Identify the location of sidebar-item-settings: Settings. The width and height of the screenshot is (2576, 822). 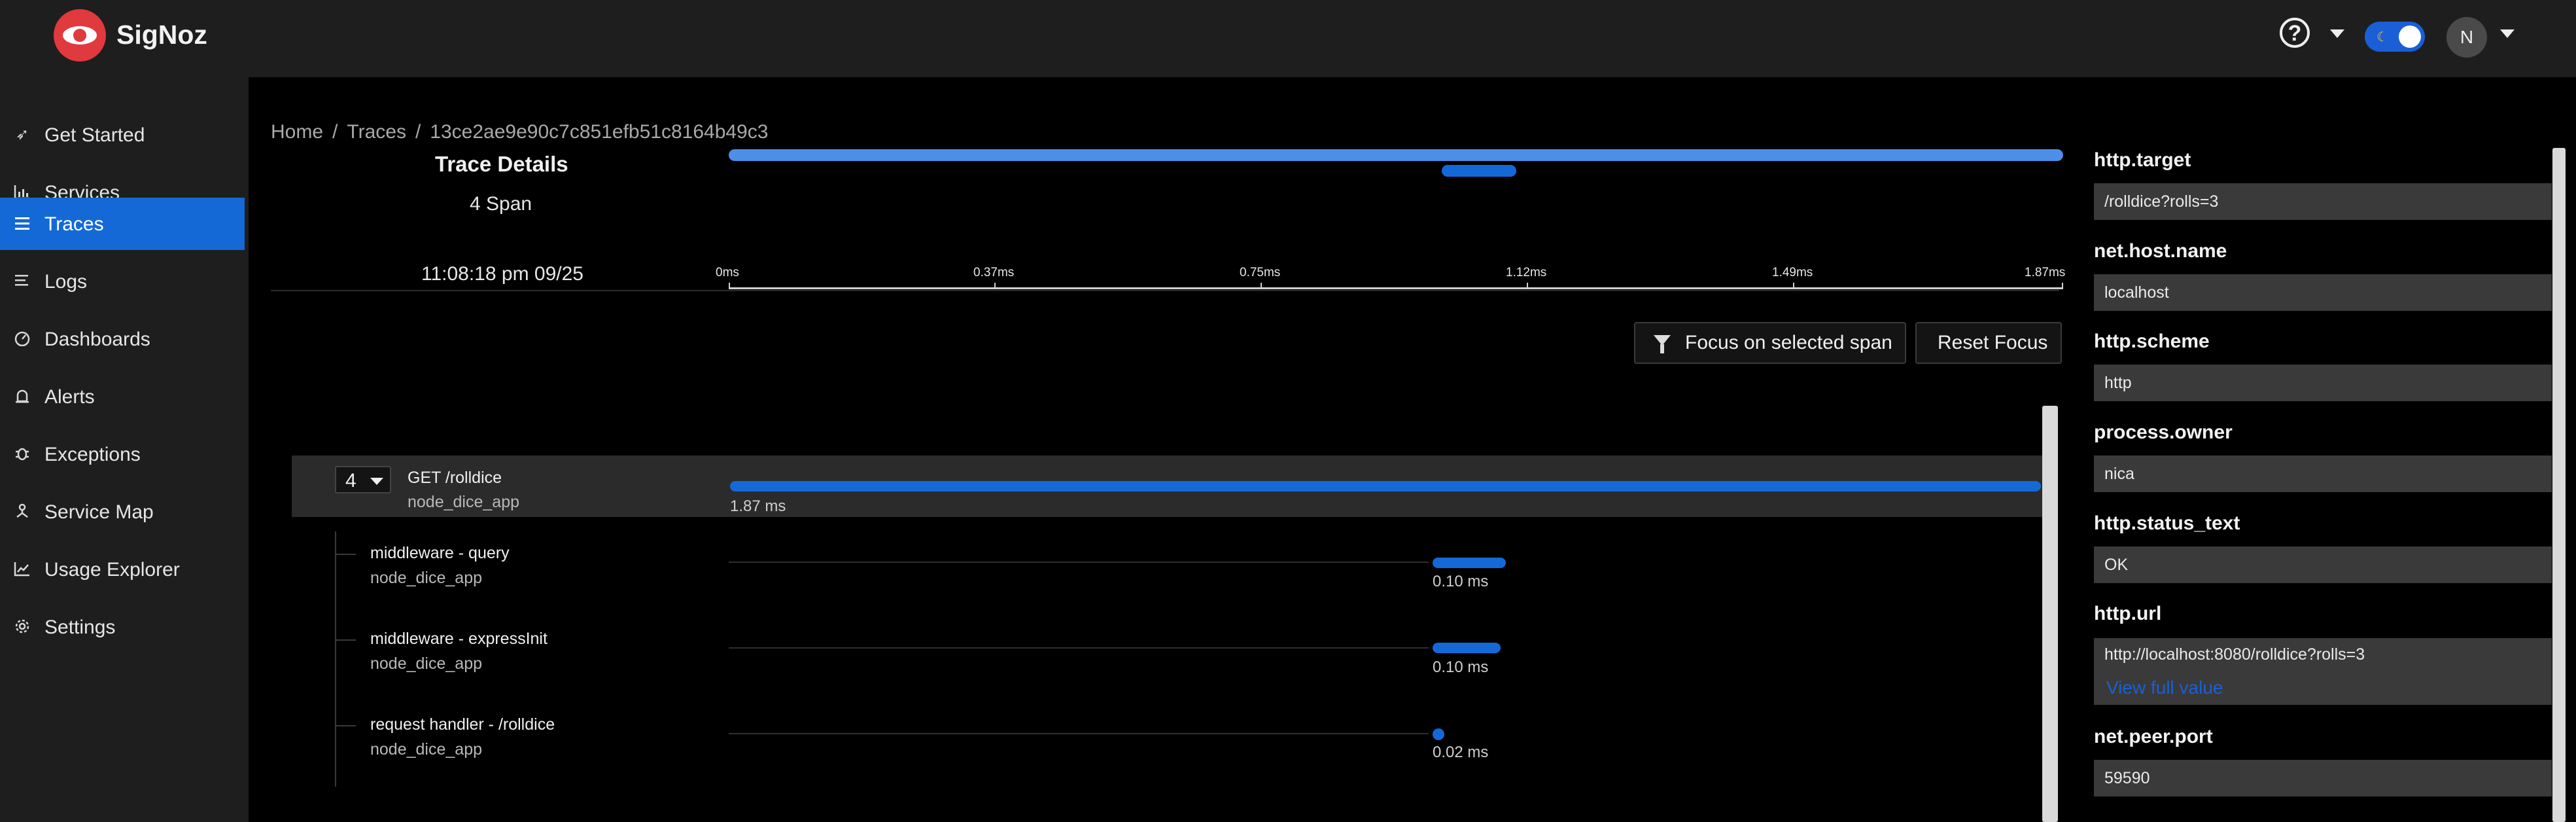
(123, 627).